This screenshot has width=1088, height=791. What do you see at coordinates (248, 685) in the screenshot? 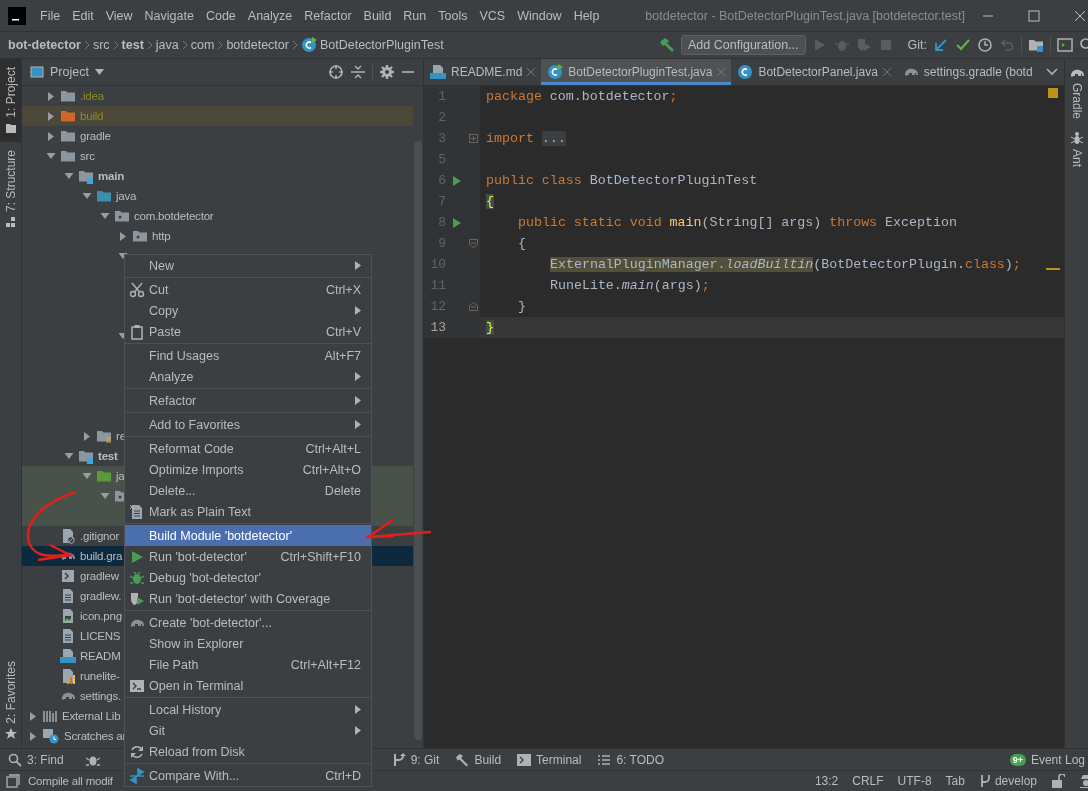
I see `menu-item: Open in Terminal` at bounding box center [248, 685].